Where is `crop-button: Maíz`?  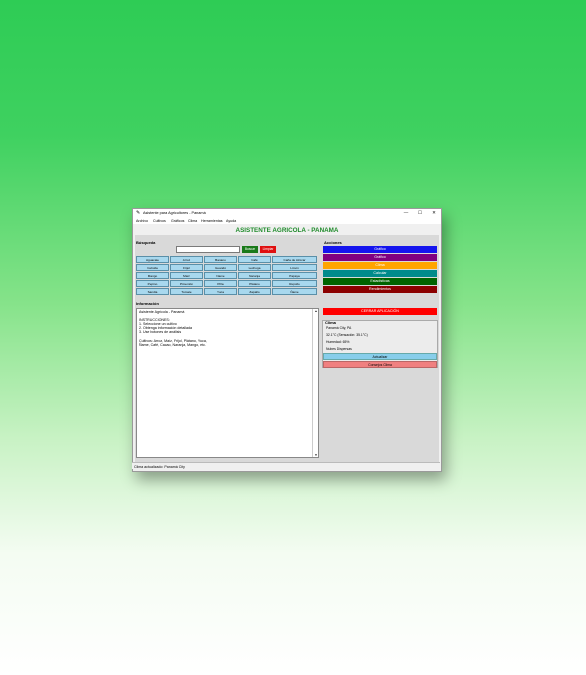
crop-button: Maíz is located at coordinates (186, 275).